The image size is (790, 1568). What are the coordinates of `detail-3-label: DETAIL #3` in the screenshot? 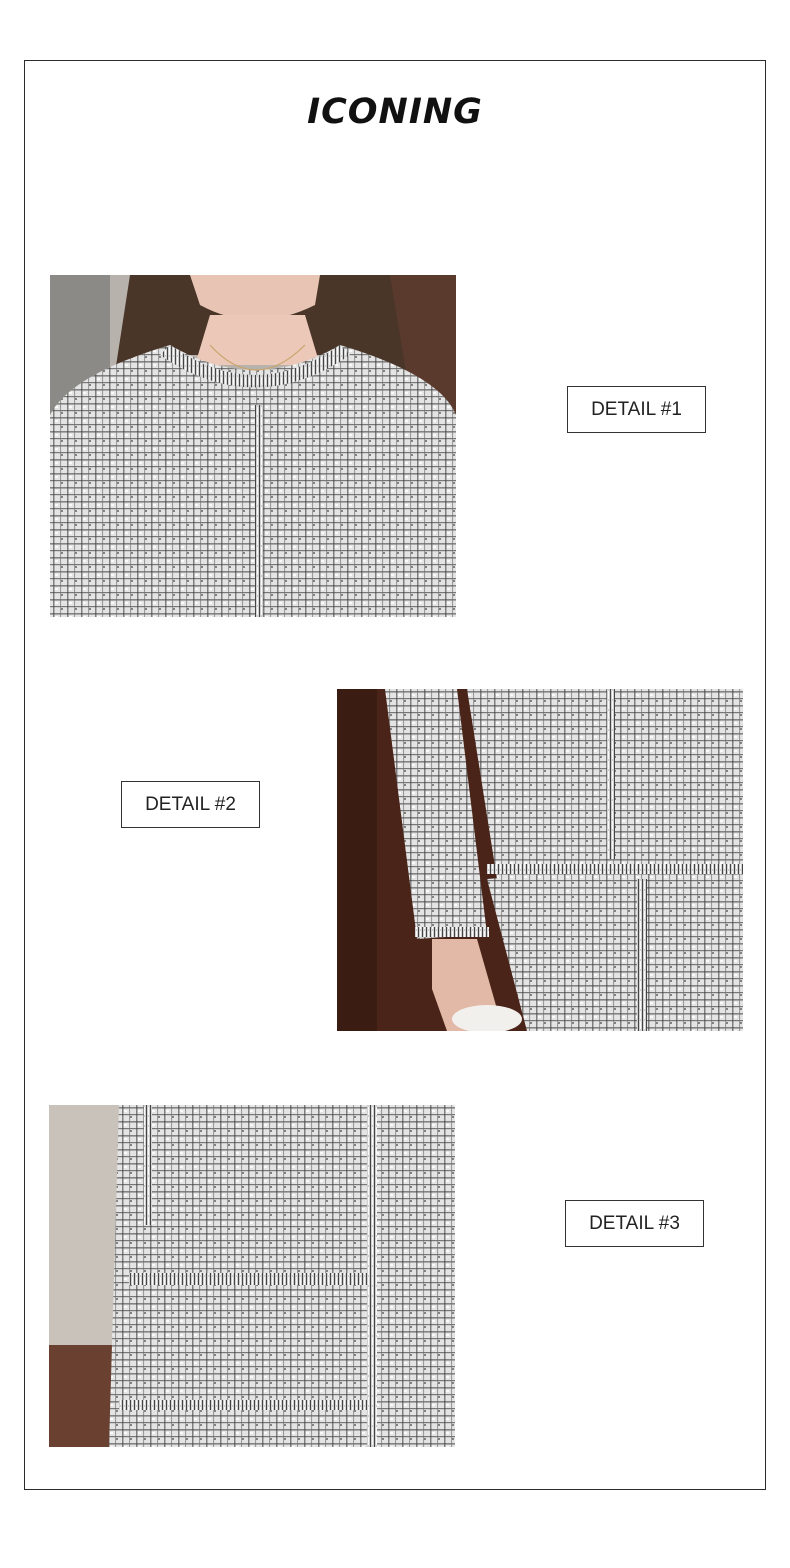 It's located at (634, 1223).